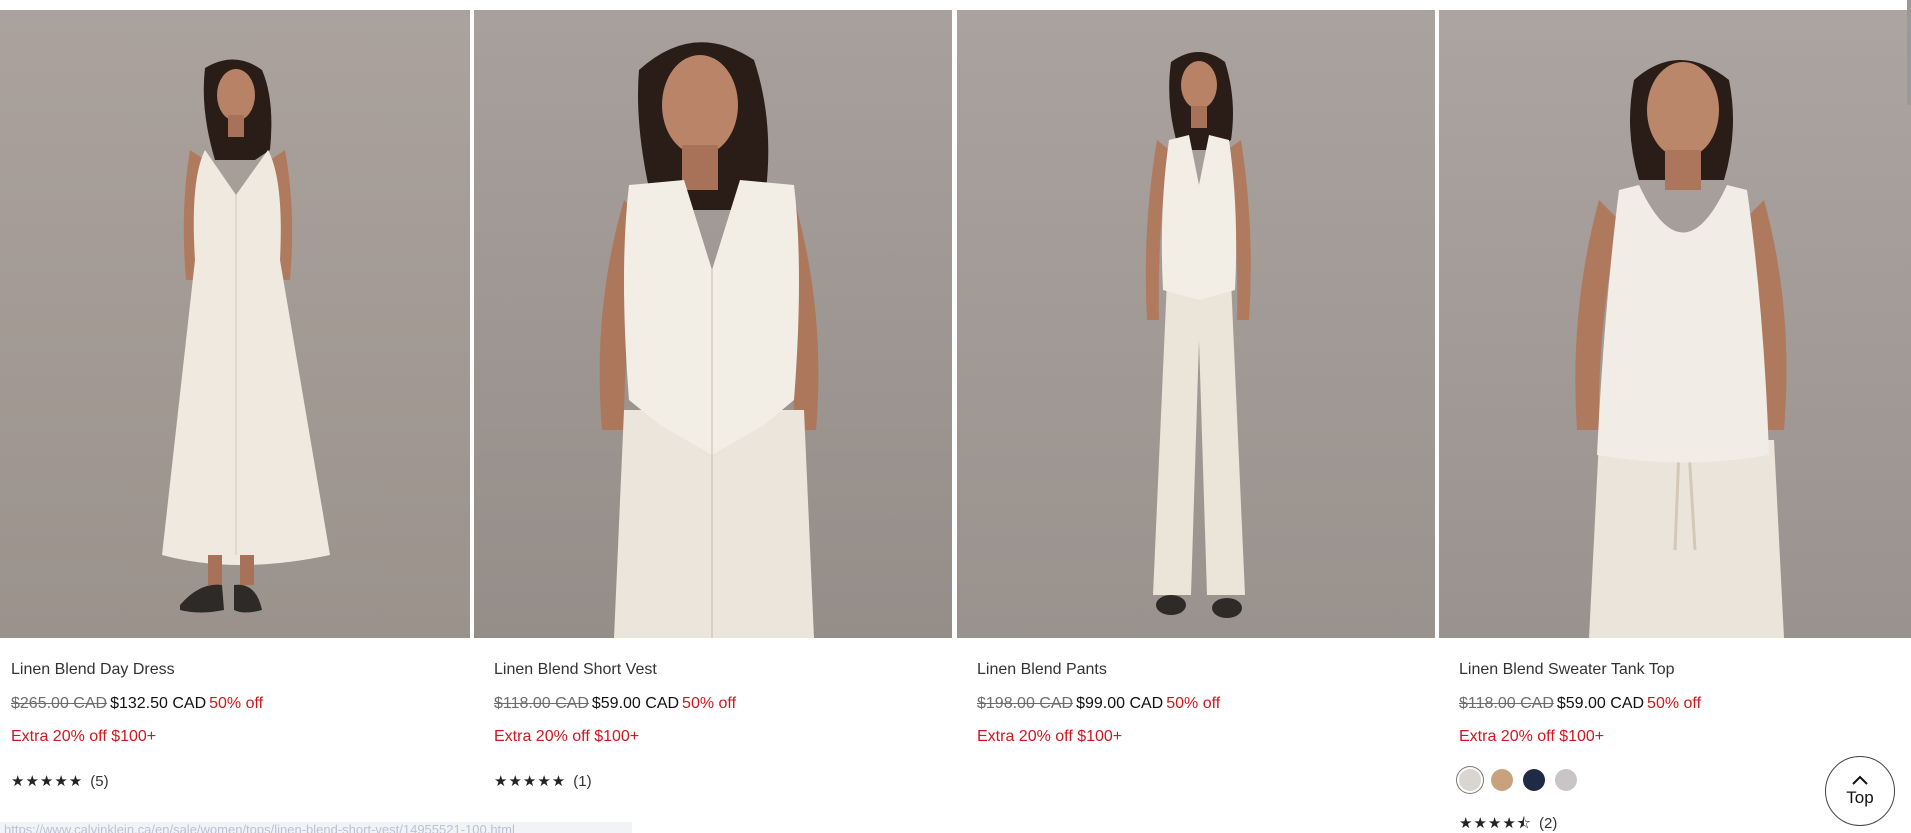  I want to click on original-price: $265.00 CAD, so click(59, 703).